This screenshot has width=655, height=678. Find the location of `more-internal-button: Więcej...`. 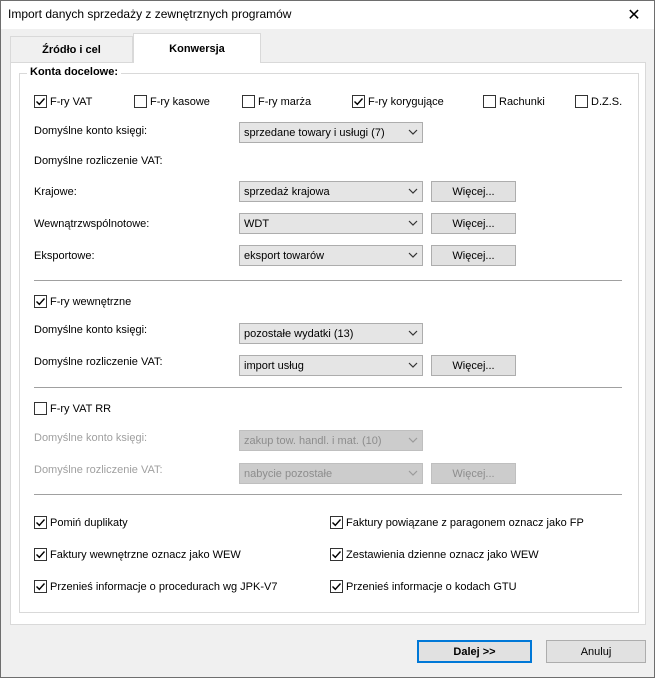

more-internal-button: Więcej... is located at coordinates (473, 365).